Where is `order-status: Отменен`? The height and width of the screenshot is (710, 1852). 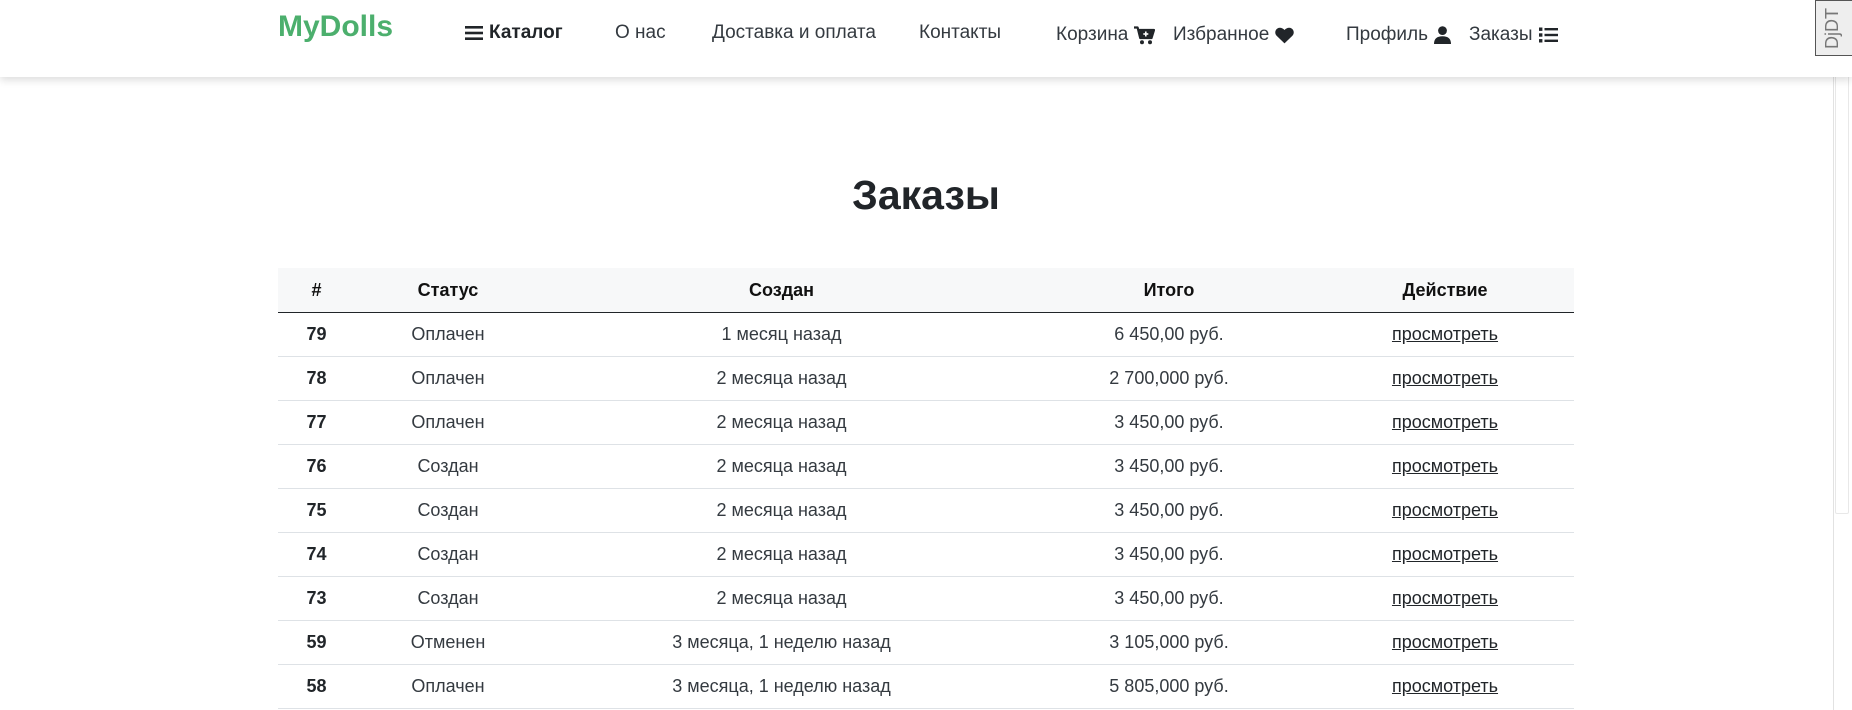 order-status: Отменен is located at coordinates (448, 642).